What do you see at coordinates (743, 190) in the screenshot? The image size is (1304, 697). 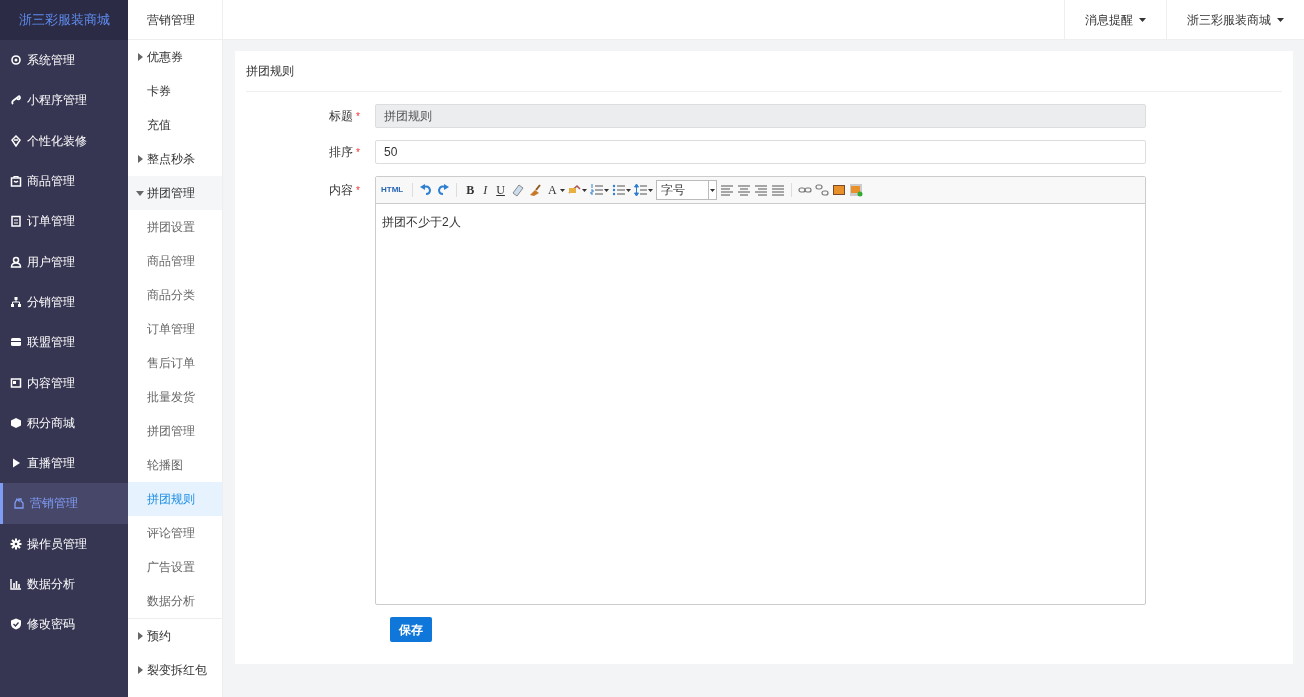 I see `align-center-icon` at bounding box center [743, 190].